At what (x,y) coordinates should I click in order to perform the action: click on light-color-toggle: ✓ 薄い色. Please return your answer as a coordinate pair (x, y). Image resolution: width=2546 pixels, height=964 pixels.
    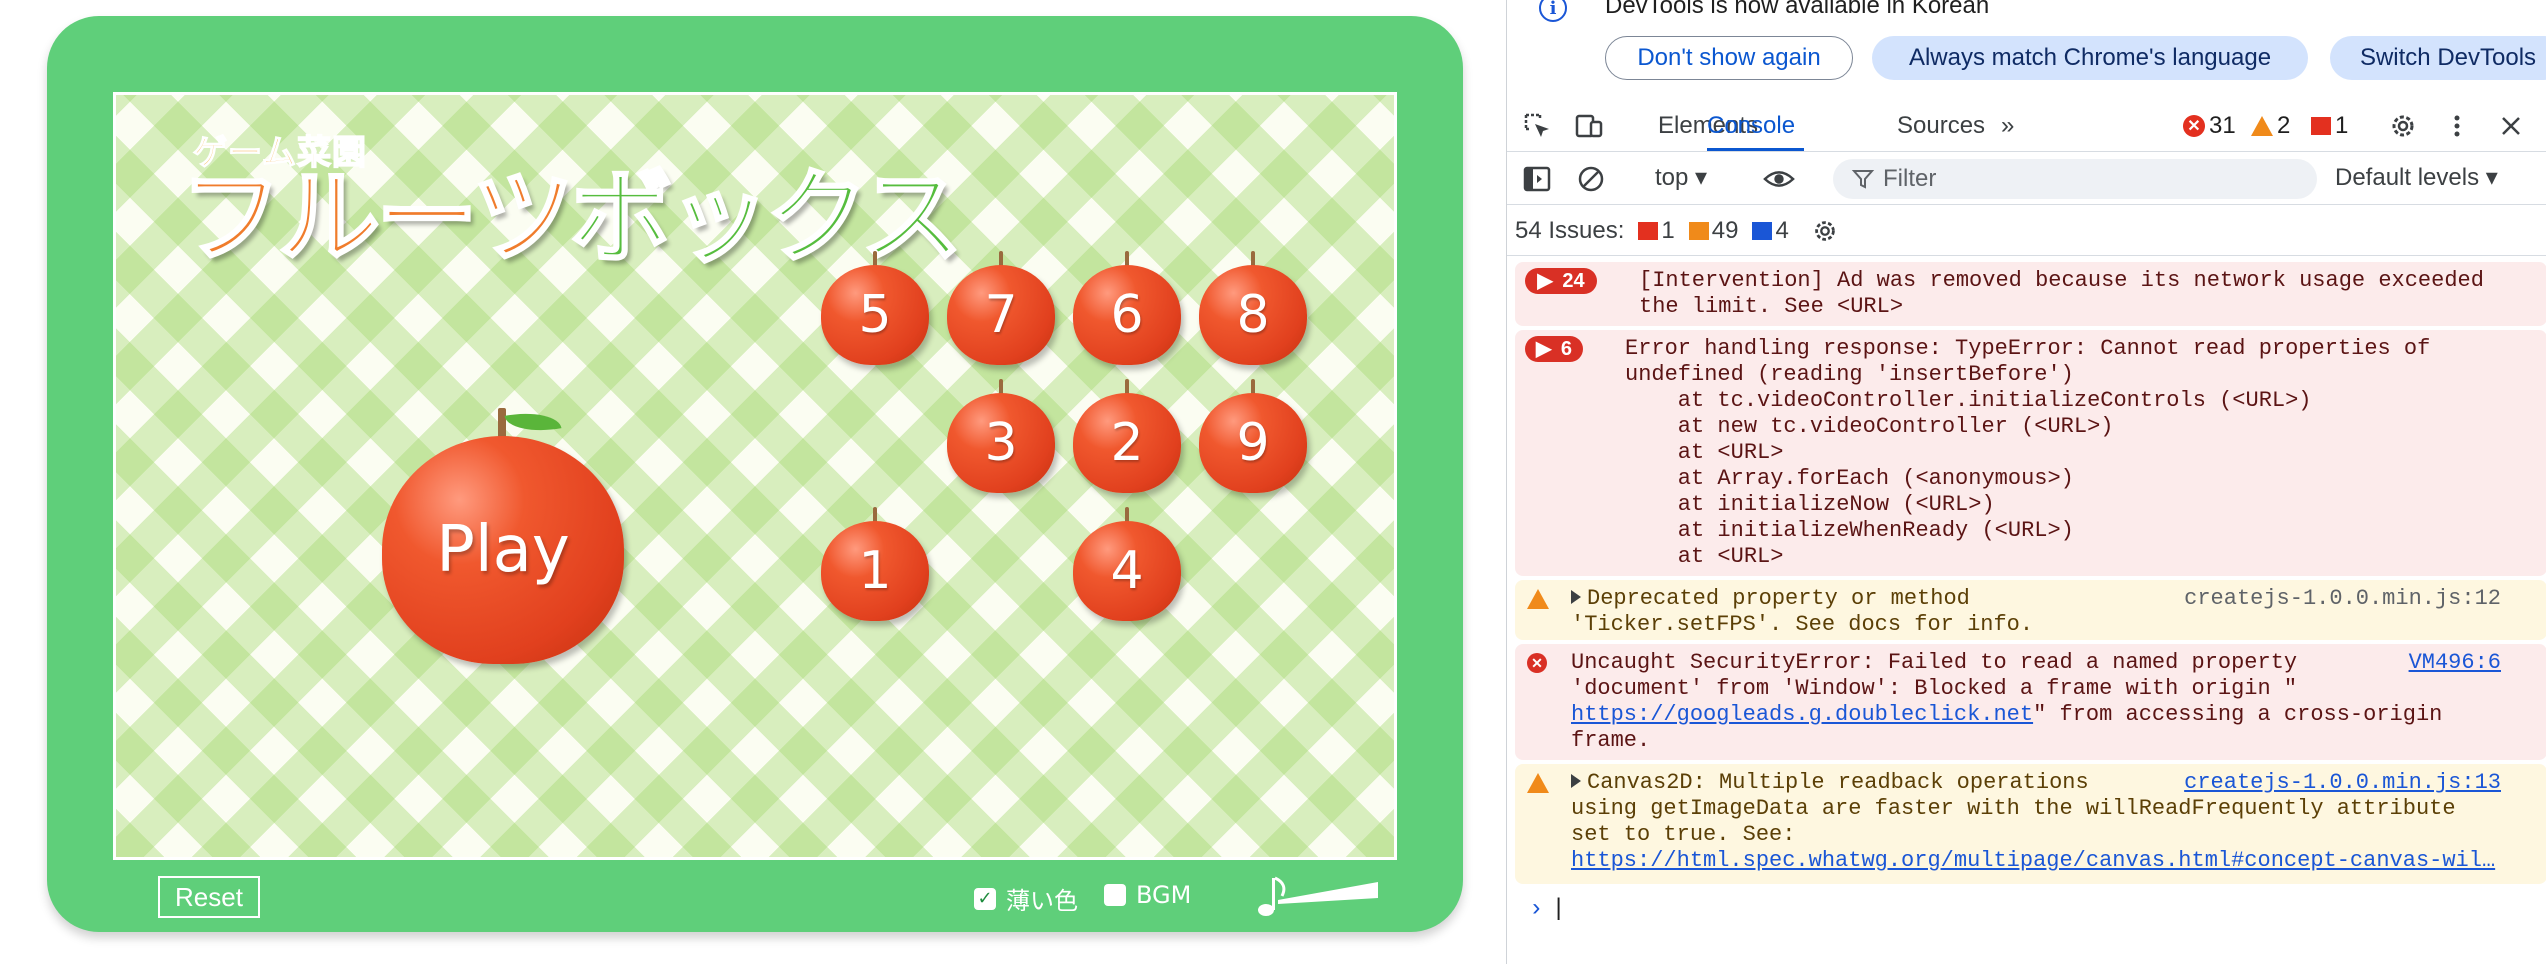
    Looking at the image, I should click on (1026, 898).